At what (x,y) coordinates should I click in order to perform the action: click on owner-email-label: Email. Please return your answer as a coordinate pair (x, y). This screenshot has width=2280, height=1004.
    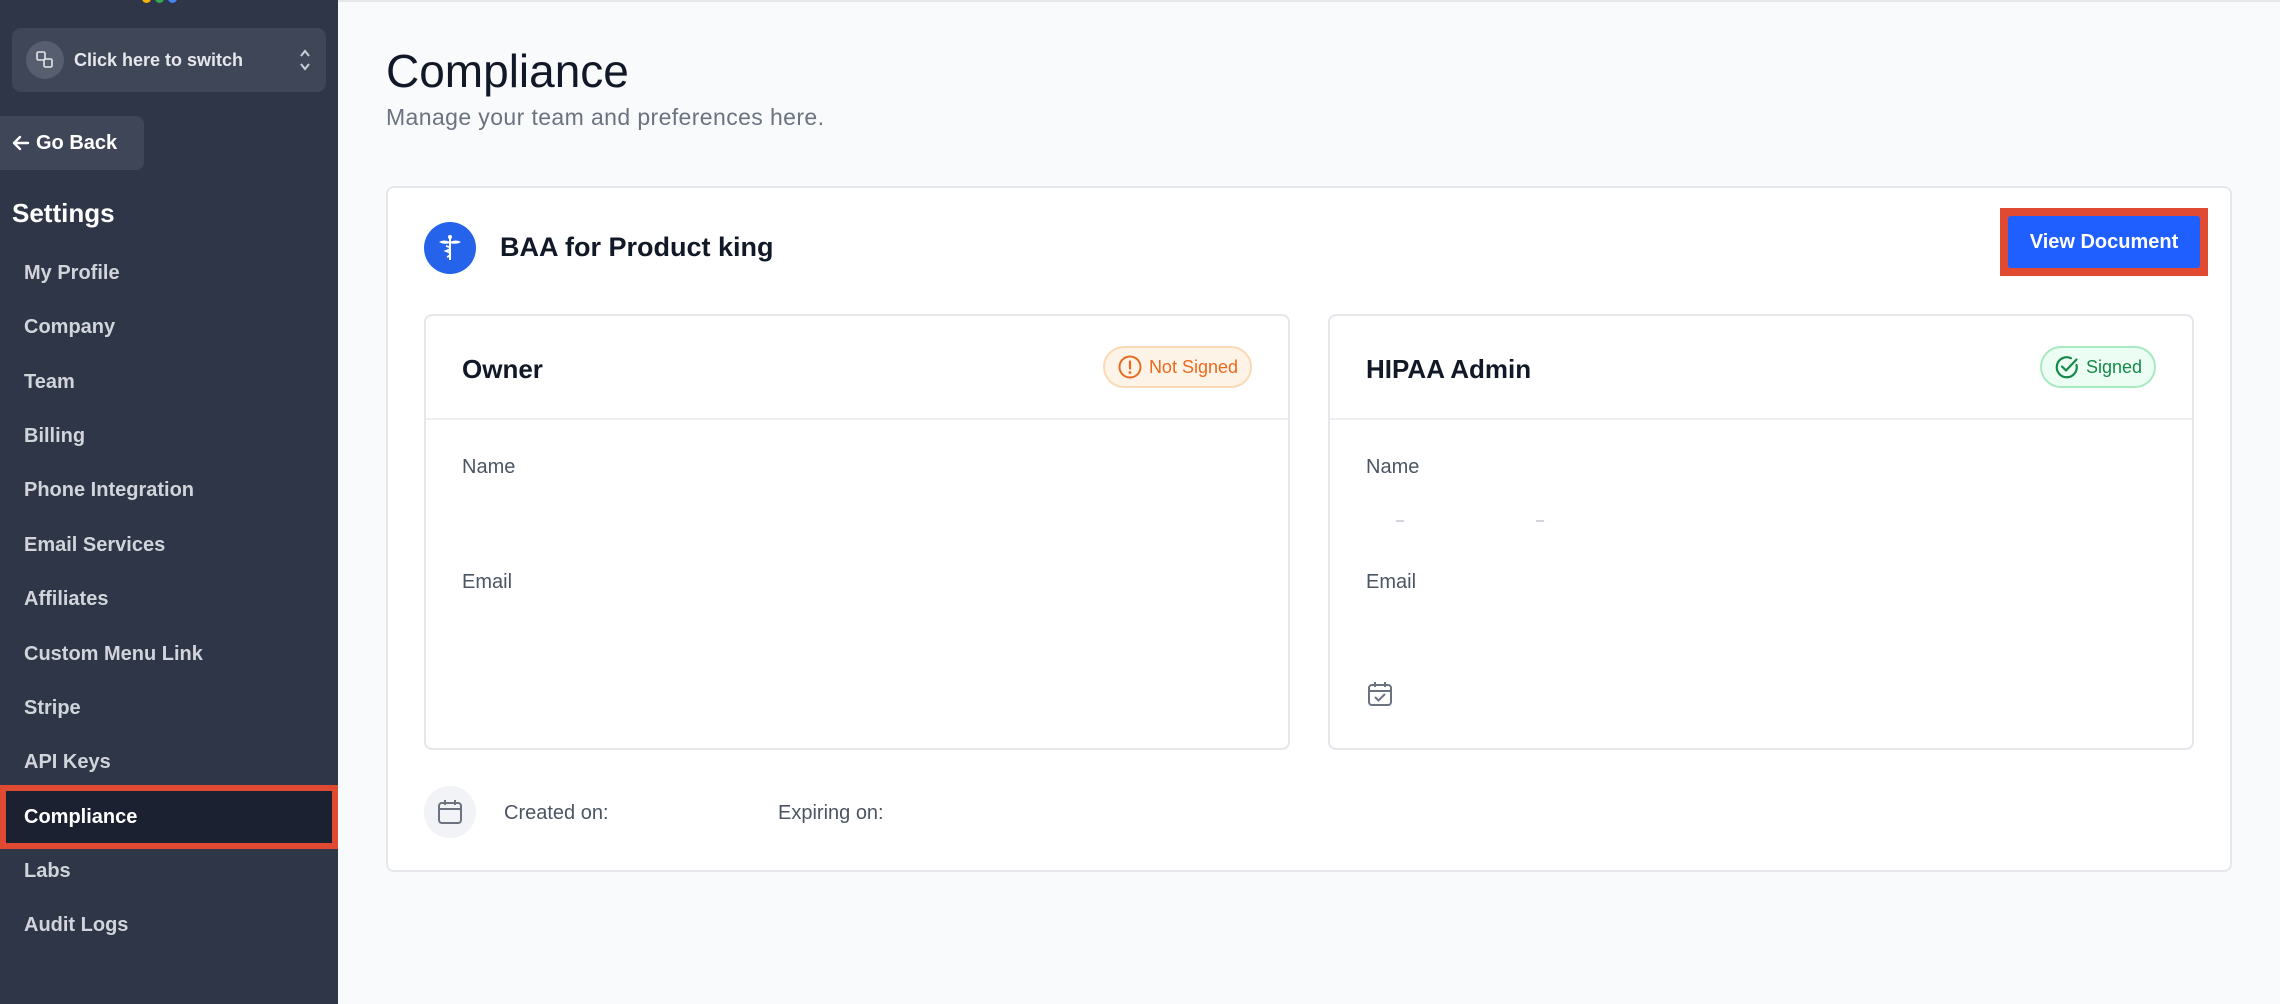
    Looking at the image, I should click on (487, 582).